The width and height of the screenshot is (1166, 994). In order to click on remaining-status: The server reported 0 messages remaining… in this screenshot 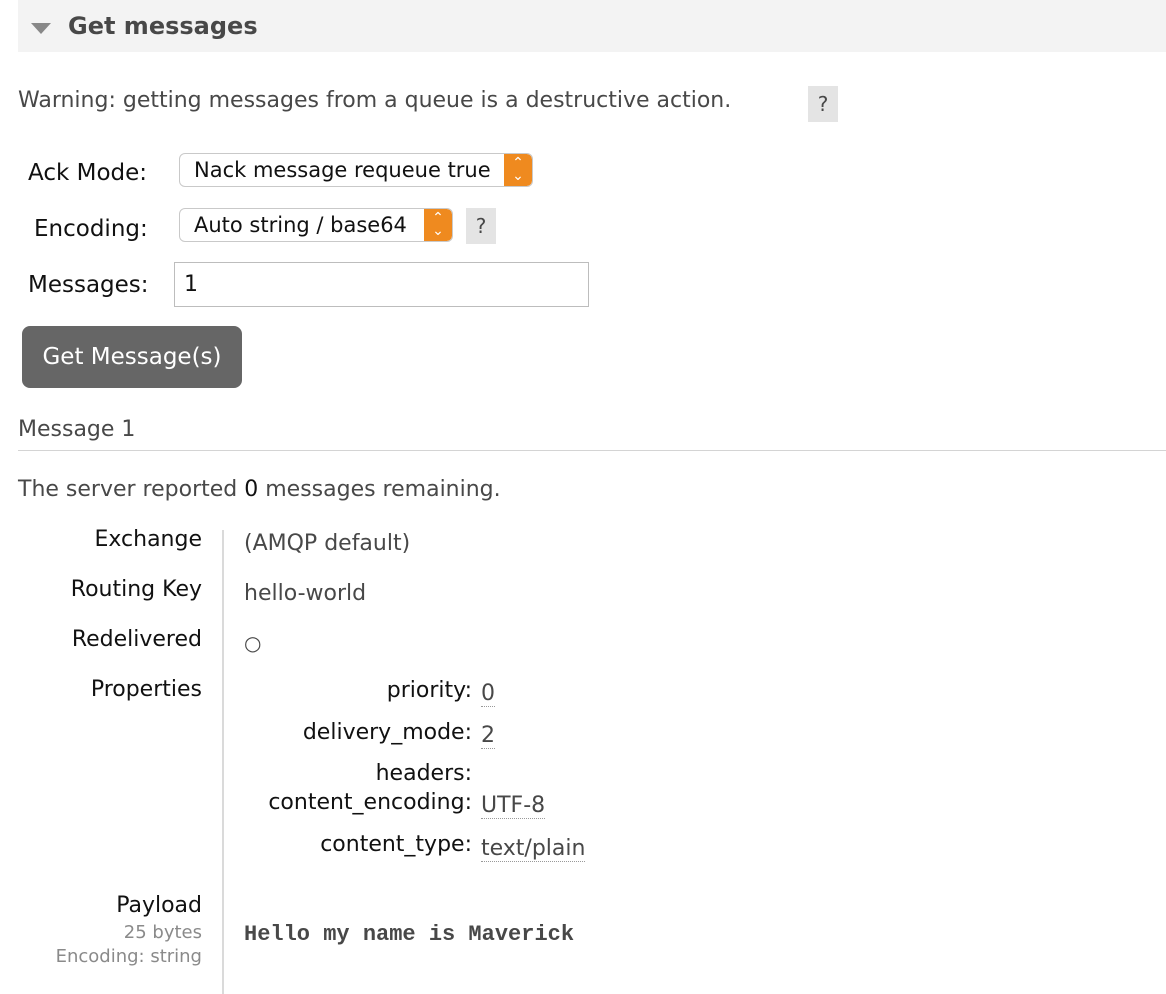, I will do `click(259, 489)`.